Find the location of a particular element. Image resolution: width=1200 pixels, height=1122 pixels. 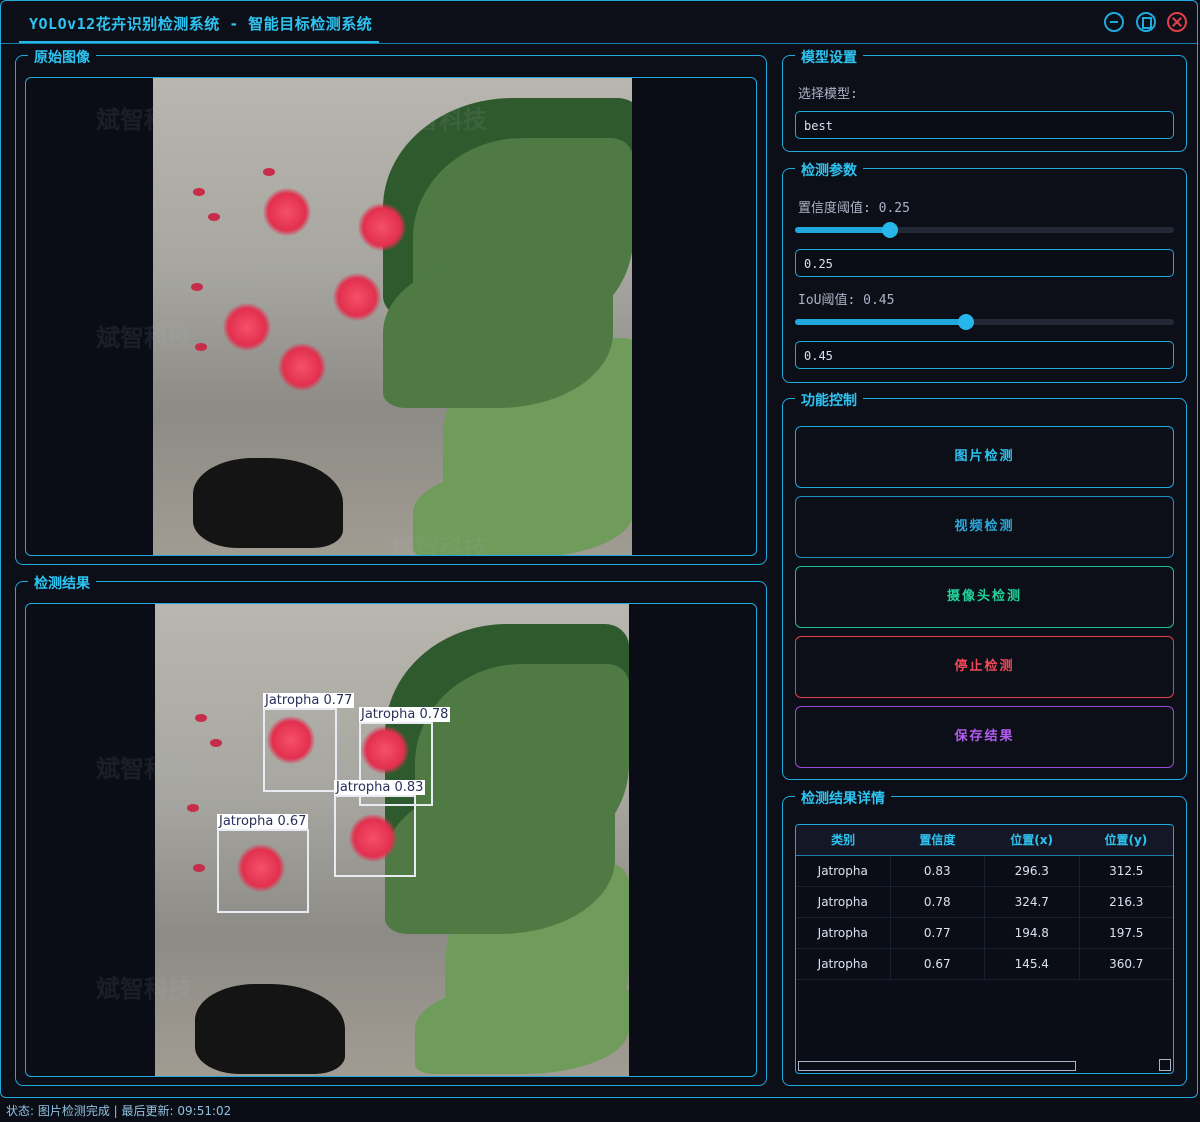

table-row: Jatropha 0.83 296.3 312.5 is located at coordinates (984, 871).